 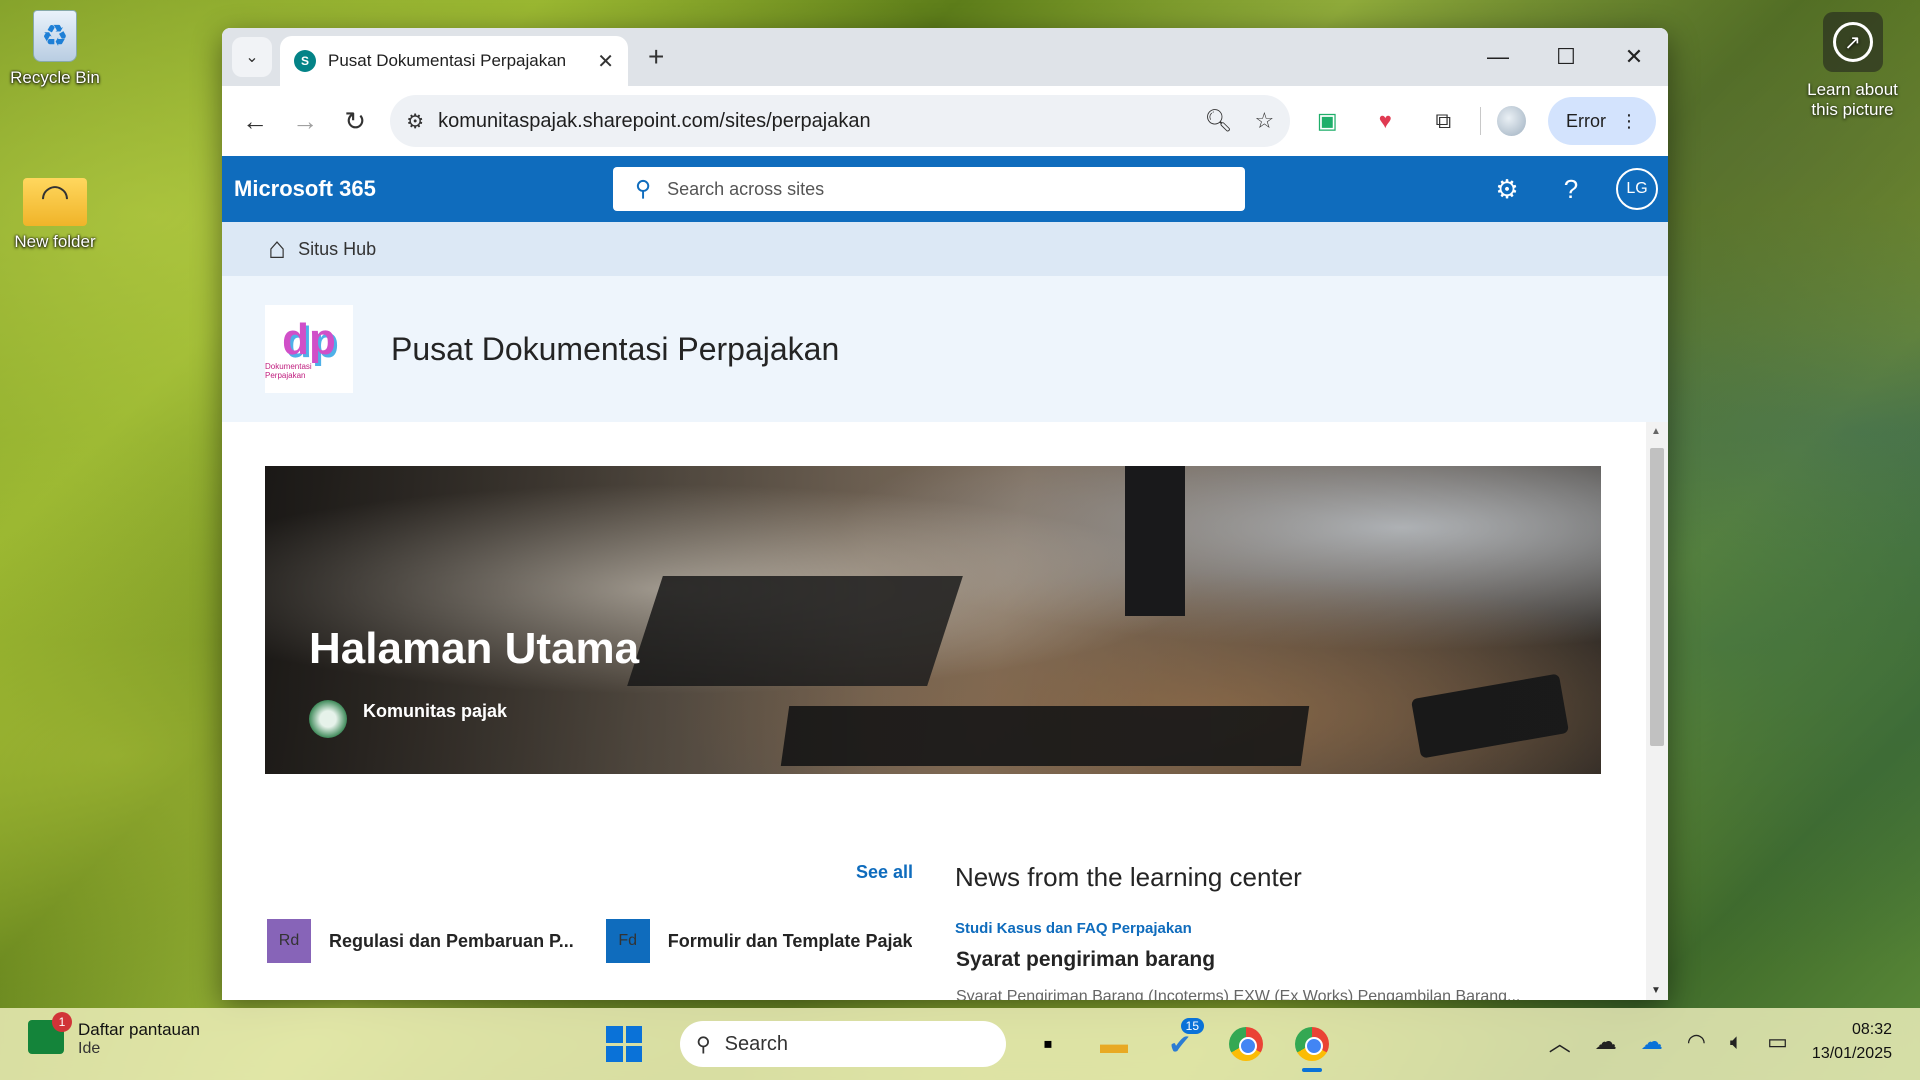 What do you see at coordinates (1696, 1042) in the screenshot?
I see `wifi-icon: ◠` at bounding box center [1696, 1042].